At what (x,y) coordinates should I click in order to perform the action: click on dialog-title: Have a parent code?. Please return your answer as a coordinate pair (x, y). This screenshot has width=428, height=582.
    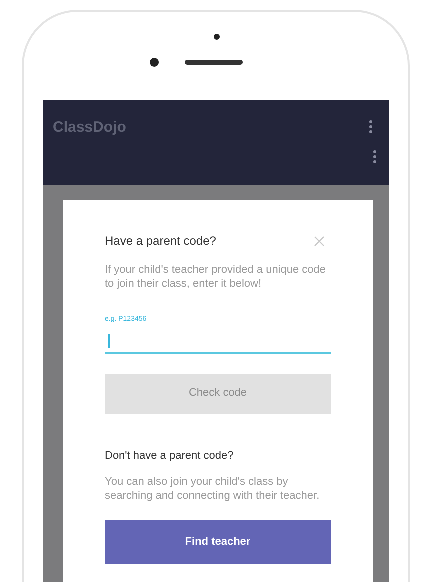
    Looking at the image, I should click on (160, 241).